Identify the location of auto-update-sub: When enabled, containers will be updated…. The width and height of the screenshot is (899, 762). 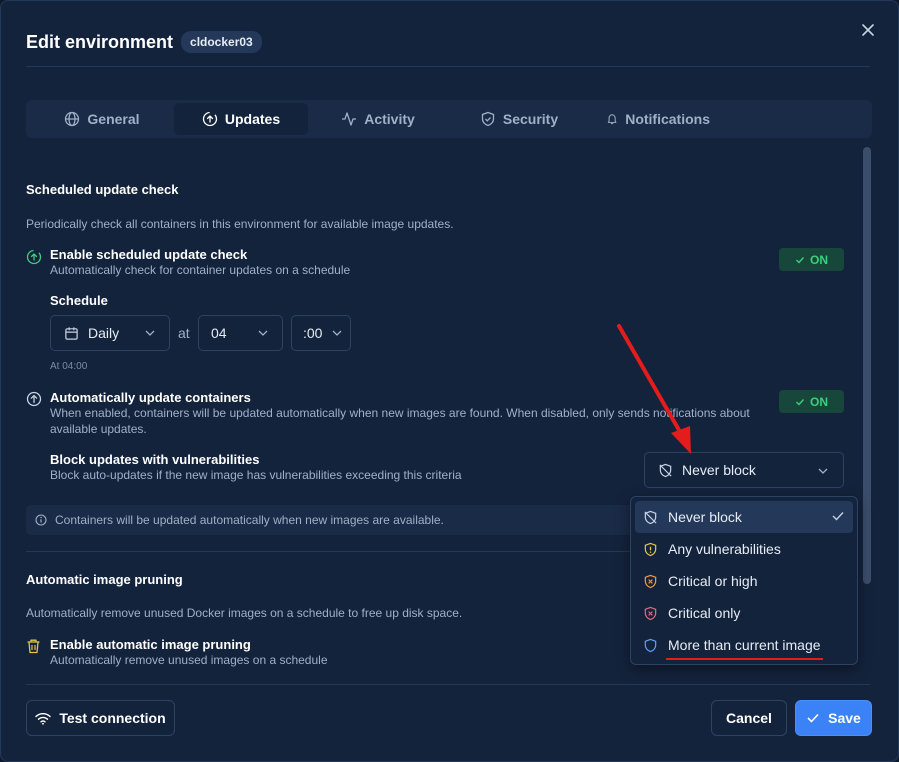
(400, 421).